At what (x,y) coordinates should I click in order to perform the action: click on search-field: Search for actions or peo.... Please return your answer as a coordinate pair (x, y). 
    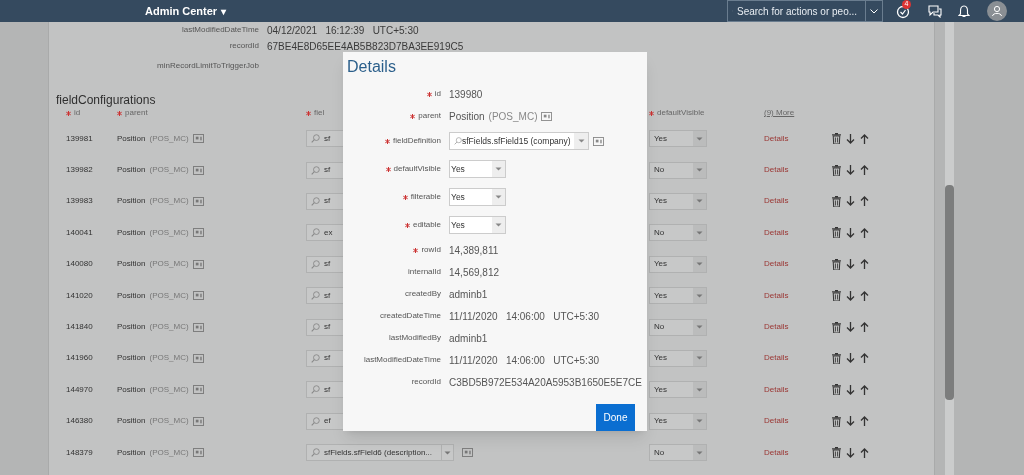
    Looking at the image, I should click on (805, 11).